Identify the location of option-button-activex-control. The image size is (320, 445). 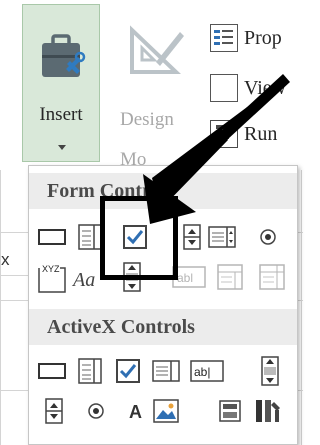
(96, 411).